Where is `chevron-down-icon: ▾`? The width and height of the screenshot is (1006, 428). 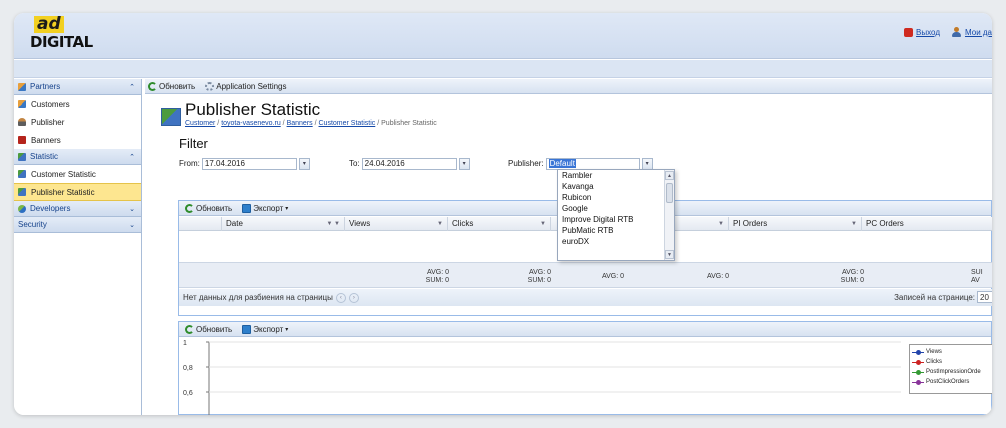 chevron-down-icon: ▾ is located at coordinates (304, 164).